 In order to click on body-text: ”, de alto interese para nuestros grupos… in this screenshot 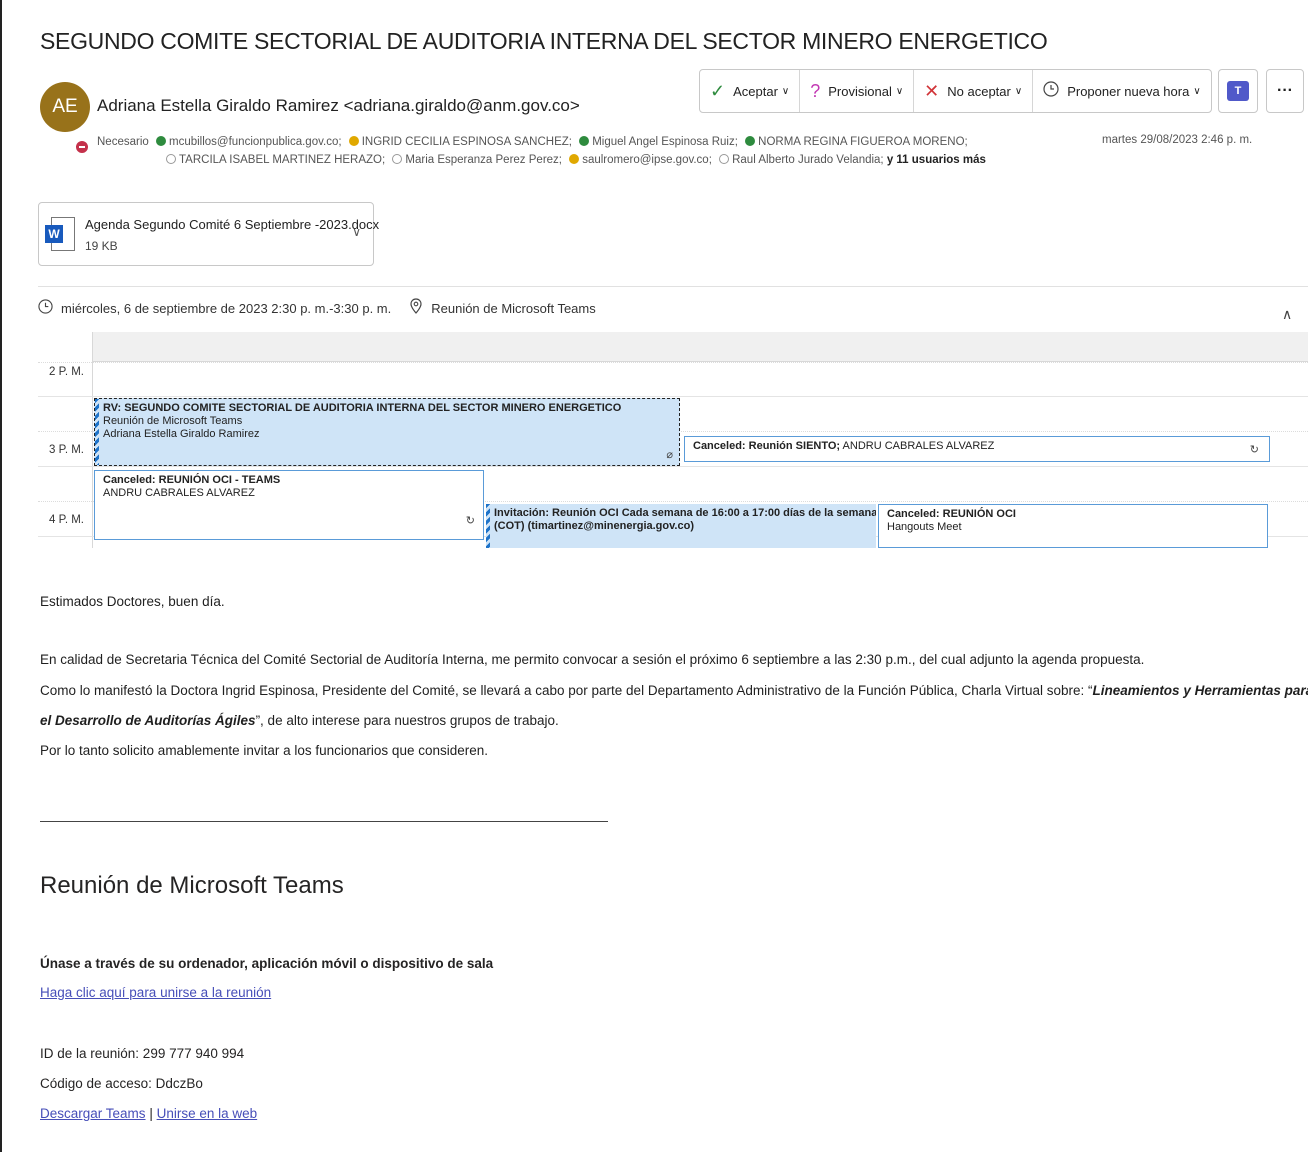, I will do `click(407, 720)`.